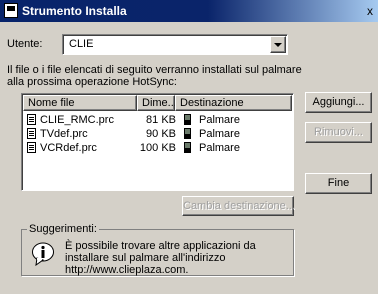 This screenshot has width=378, height=294. Describe the element at coordinates (64, 134) in the screenshot. I see `file-name: TVdef.prc` at that location.